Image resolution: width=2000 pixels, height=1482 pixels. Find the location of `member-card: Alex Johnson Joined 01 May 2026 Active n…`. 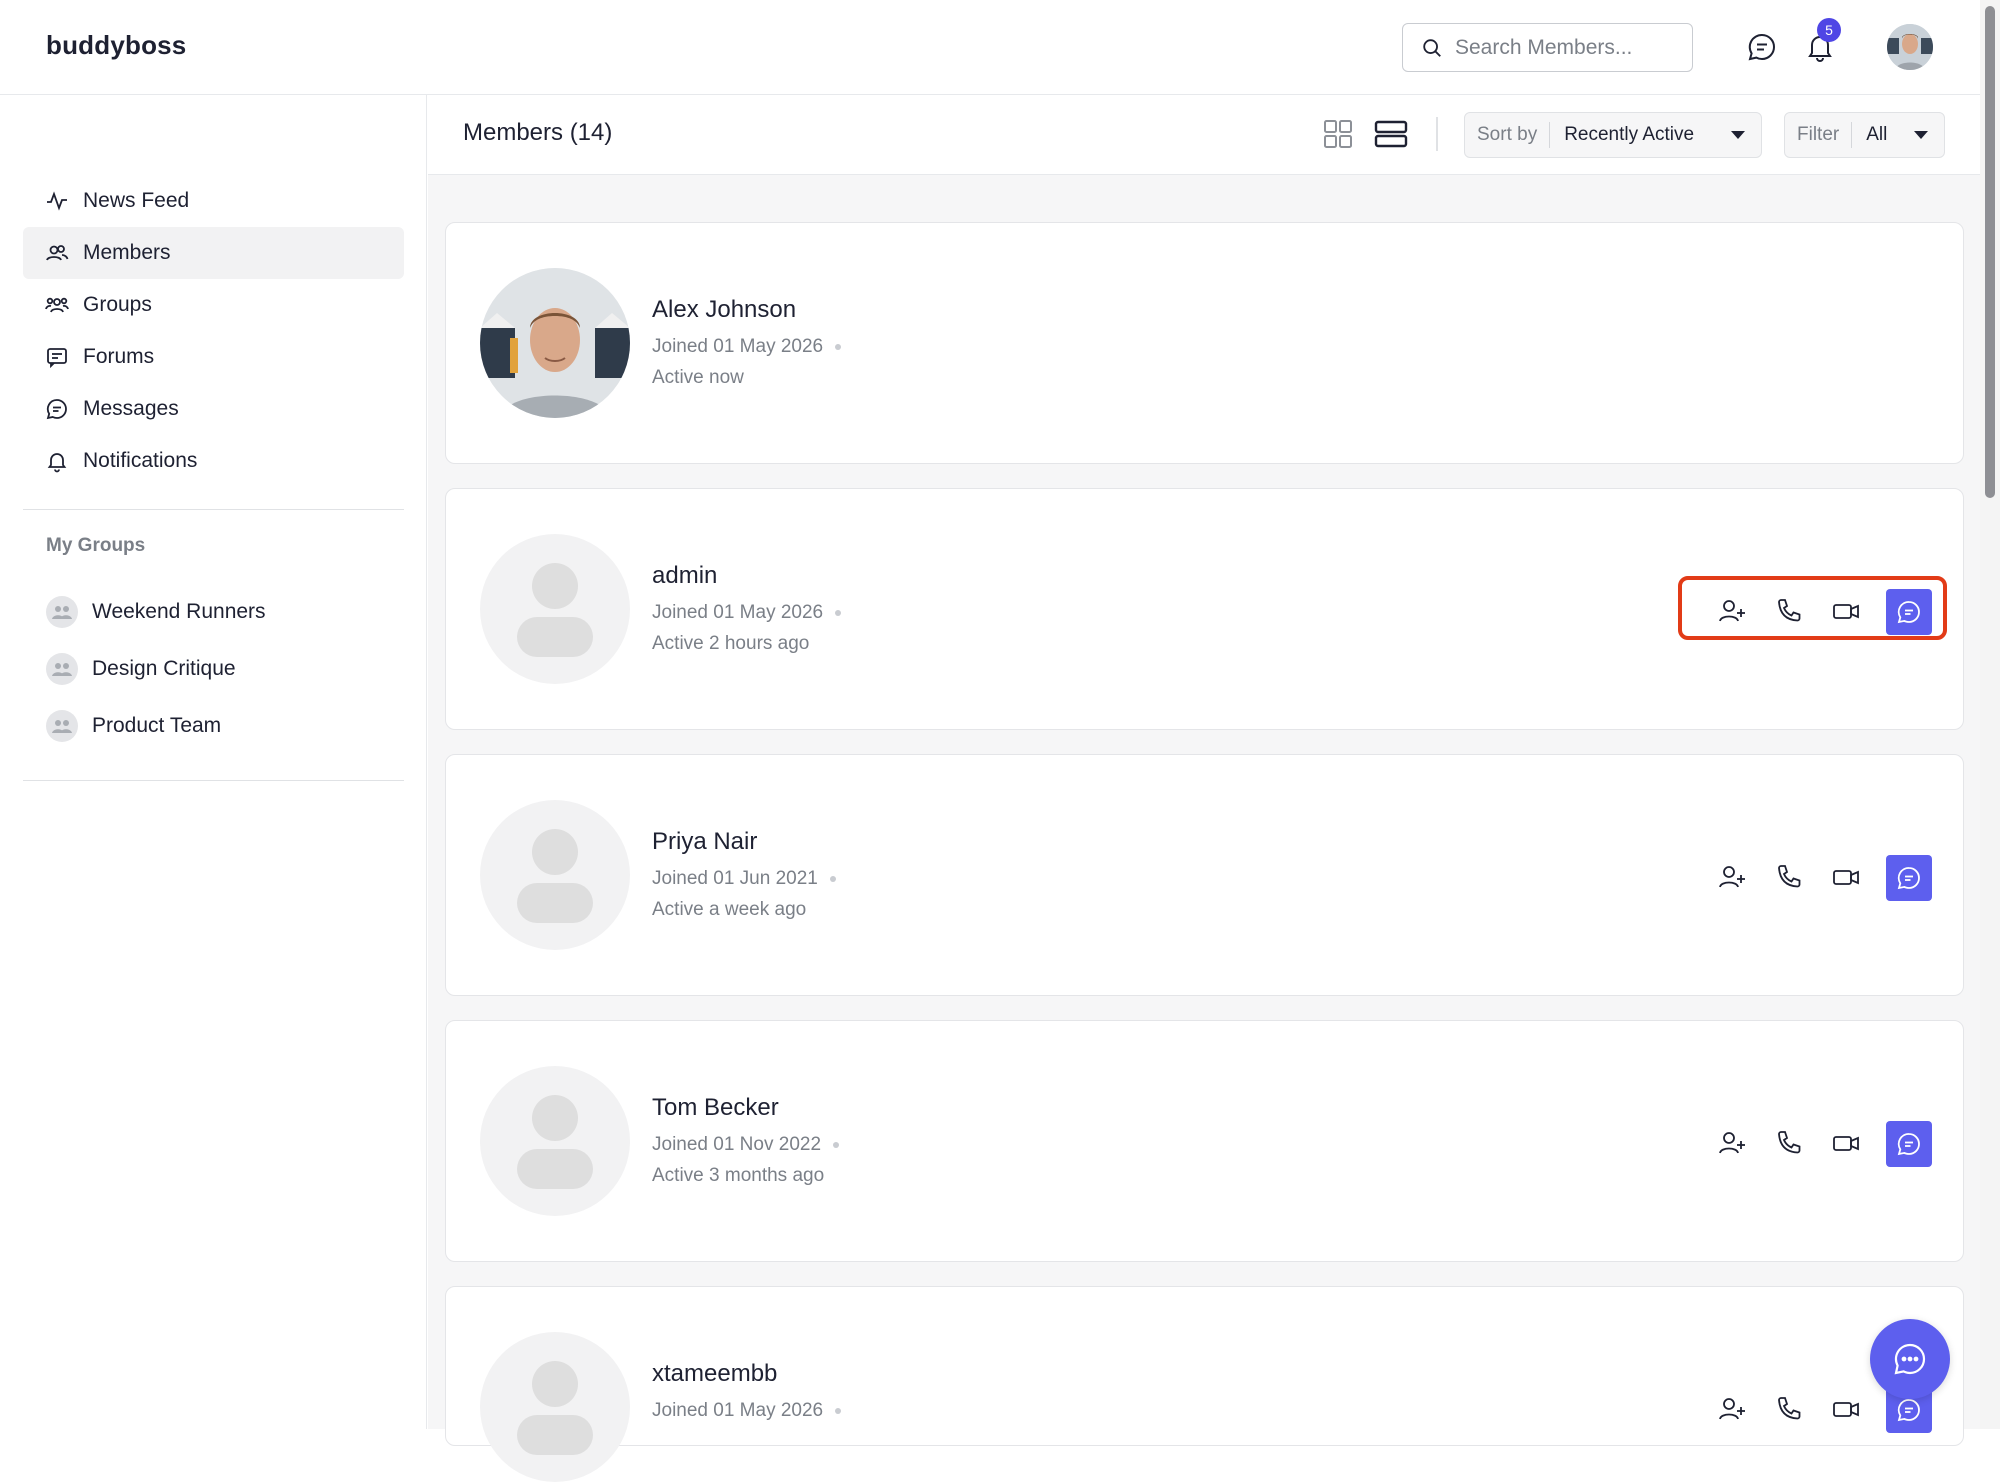

member-card: Alex Johnson Joined 01 May 2026 Active n… is located at coordinates (1204, 343).